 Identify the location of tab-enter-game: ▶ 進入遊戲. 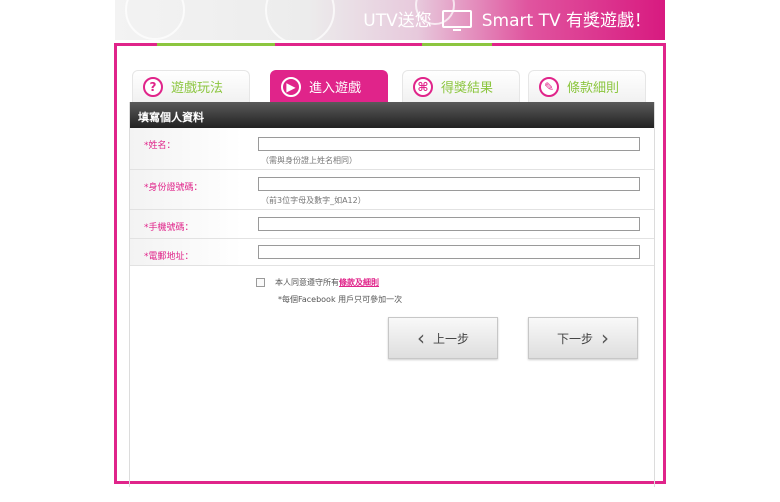
(329, 86).